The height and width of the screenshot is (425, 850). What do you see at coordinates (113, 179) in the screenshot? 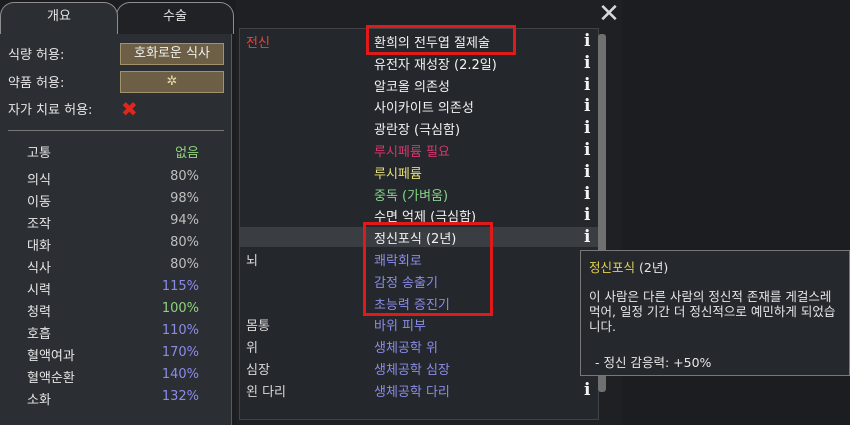
I see `capacity-row: 의식 80%` at bounding box center [113, 179].